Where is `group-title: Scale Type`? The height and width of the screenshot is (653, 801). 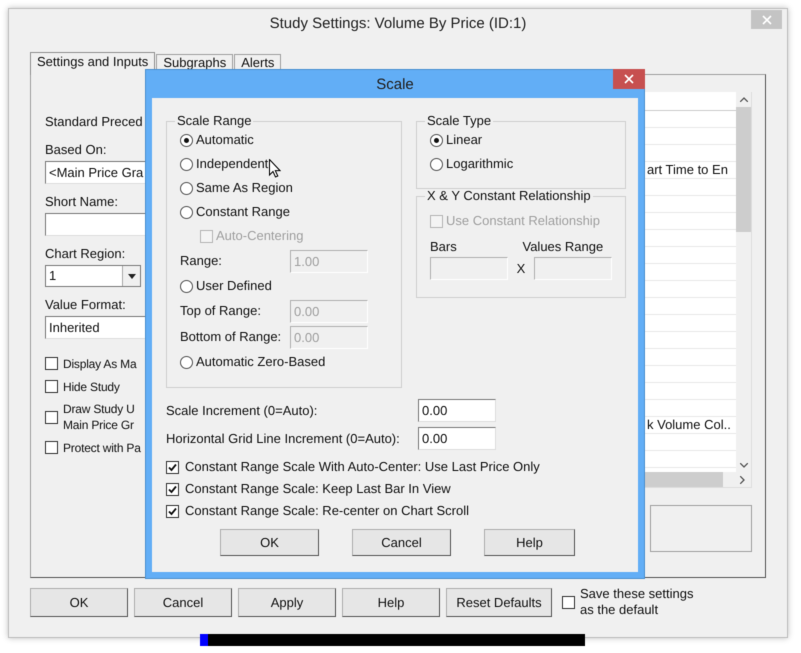
group-title: Scale Type is located at coordinates (459, 121).